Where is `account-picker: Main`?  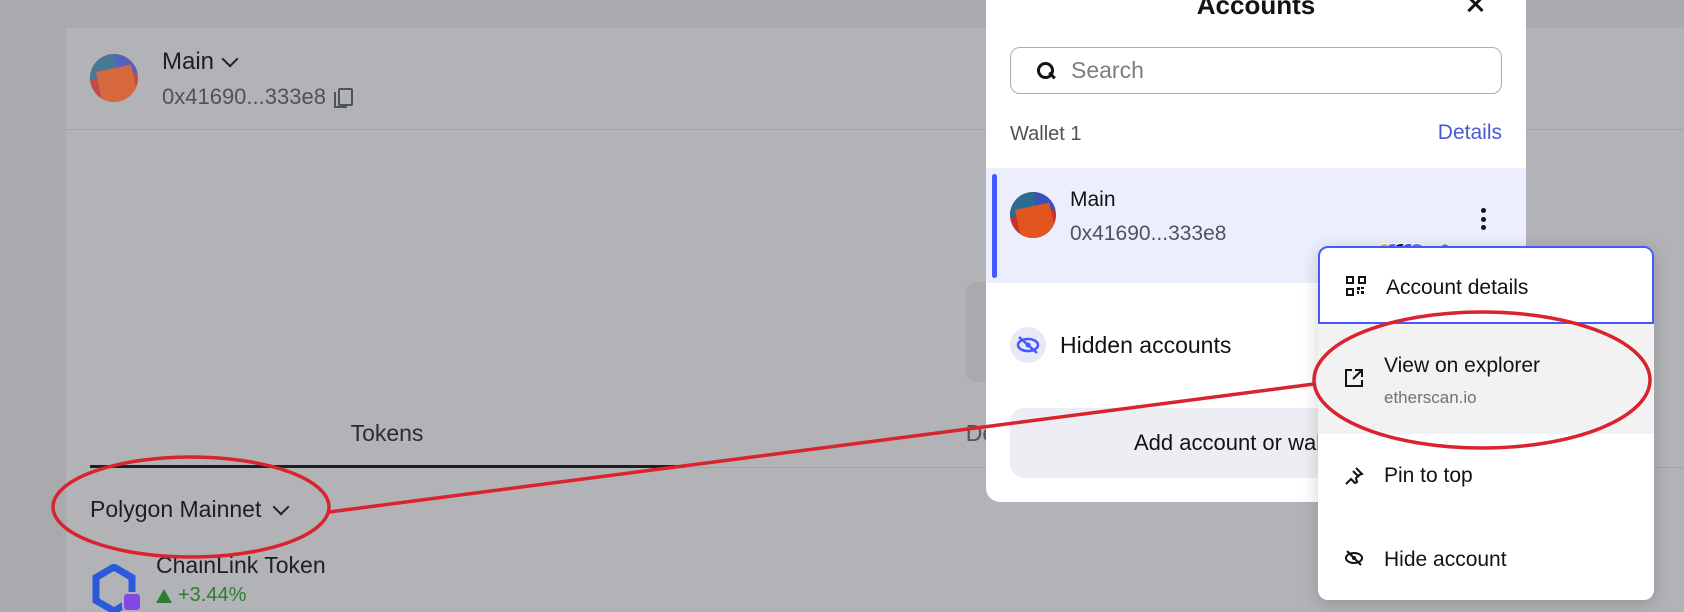 account-picker: Main is located at coordinates (200, 62).